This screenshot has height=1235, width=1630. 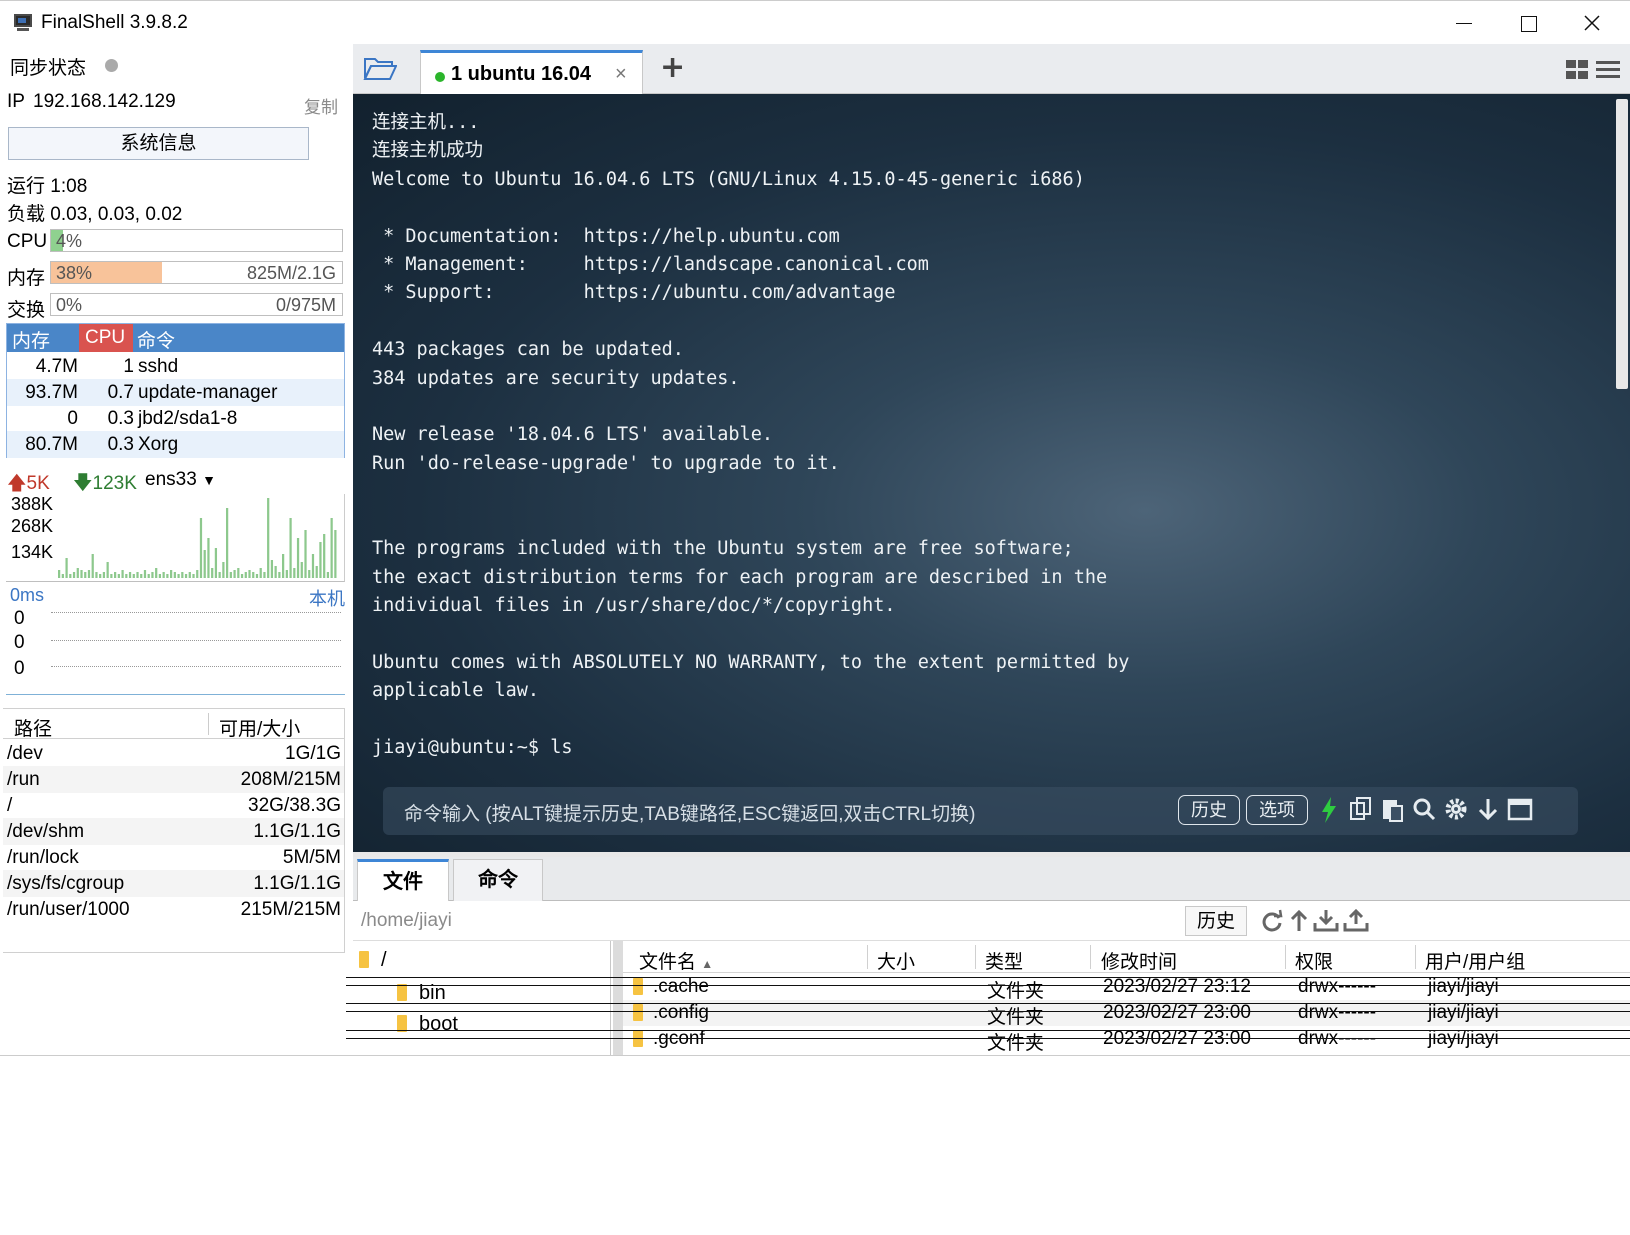 What do you see at coordinates (531, 72) in the screenshot?
I see `session-tab-ubuntu: 1 ubuntu 16.04 ×` at bounding box center [531, 72].